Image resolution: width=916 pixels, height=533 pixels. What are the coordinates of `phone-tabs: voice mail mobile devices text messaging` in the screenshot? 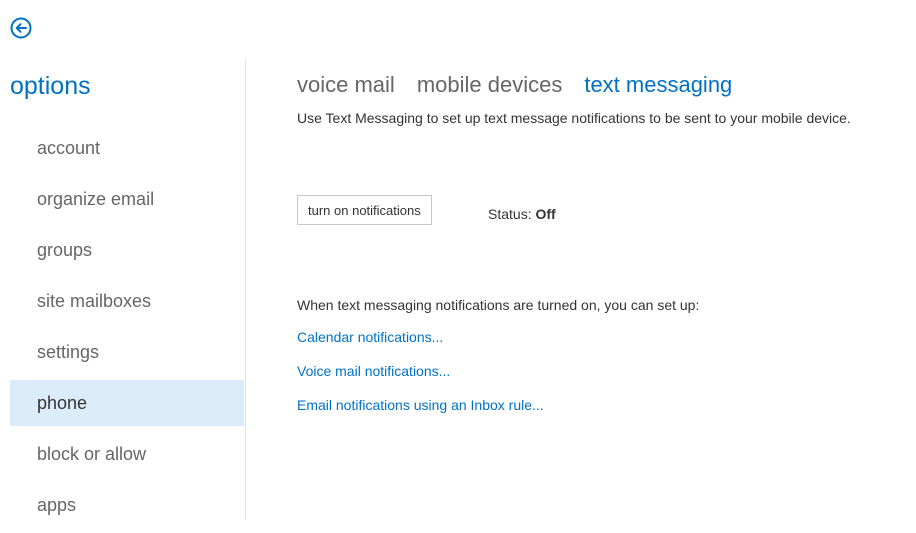 It's located at (606, 85).